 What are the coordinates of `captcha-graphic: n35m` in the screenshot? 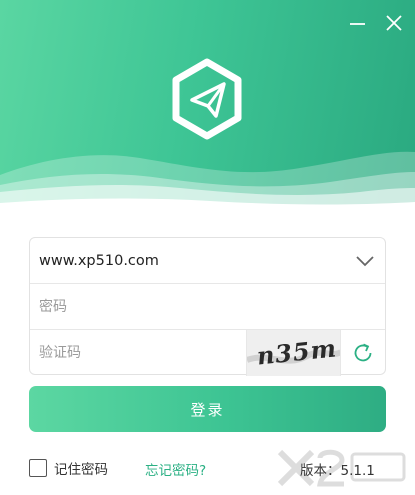 It's located at (293, 353).